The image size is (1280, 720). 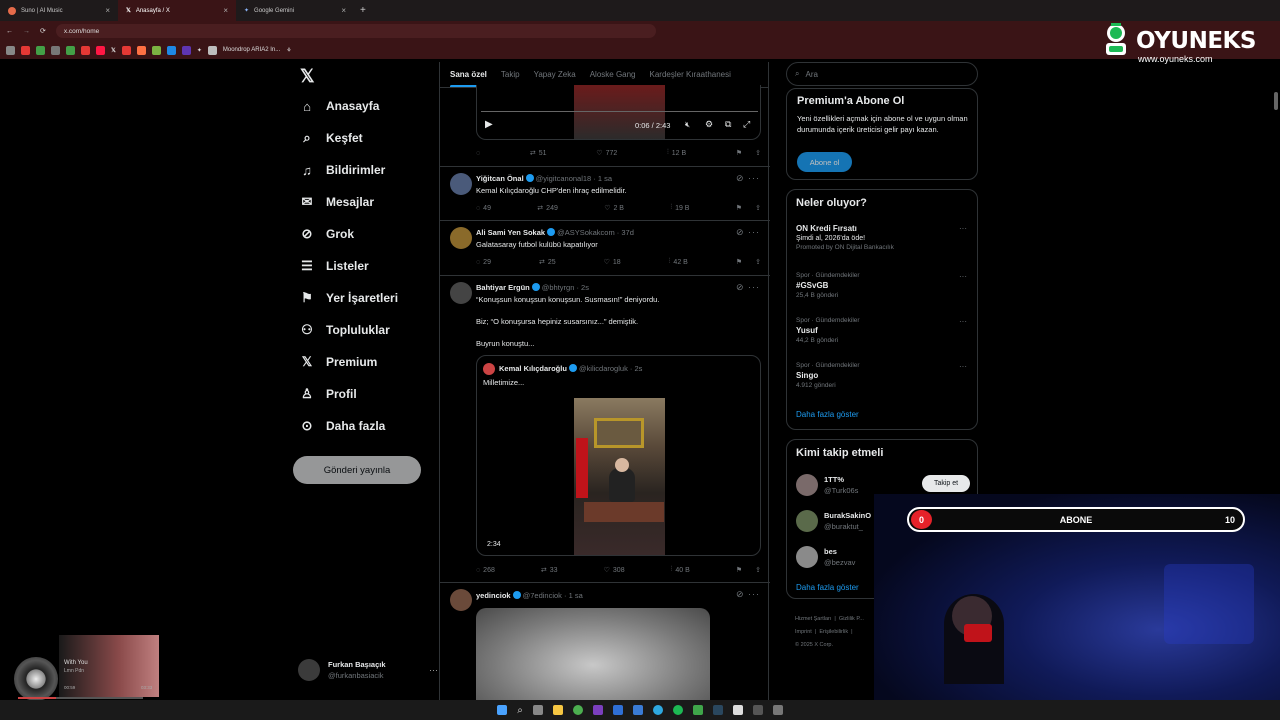 I want to click on retweet-button: ⇄ 51, so click(x=538, y=153).